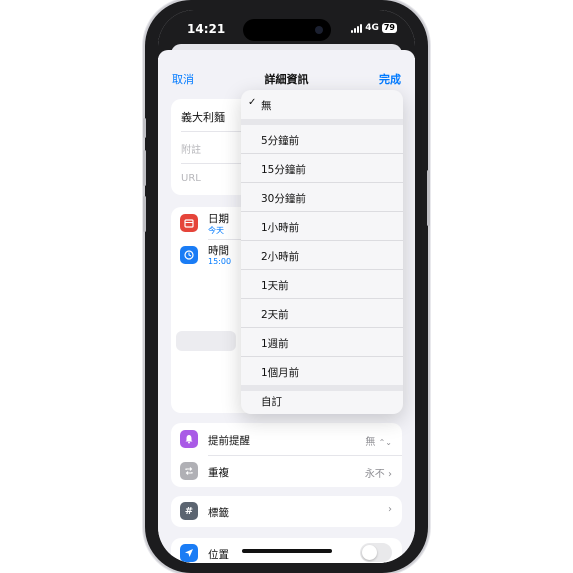  What do you see at coordinates (189, 223) in the screenshot?
I see `calendar-icon` at bounding box center [189, 223].